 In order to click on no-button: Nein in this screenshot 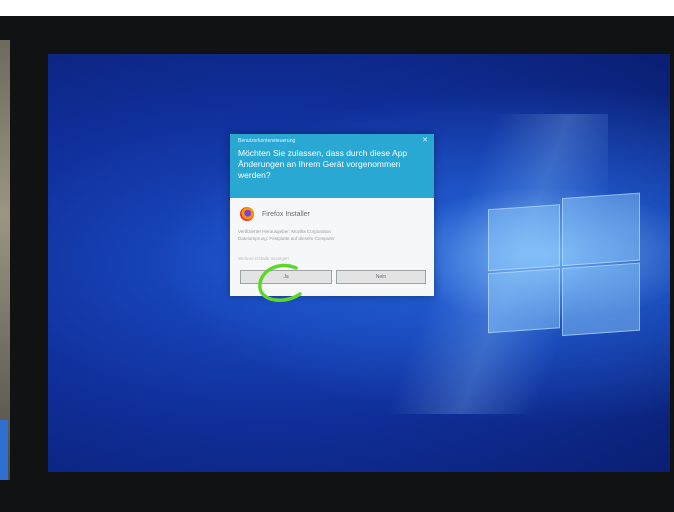, I will do `click(381, 277)`.